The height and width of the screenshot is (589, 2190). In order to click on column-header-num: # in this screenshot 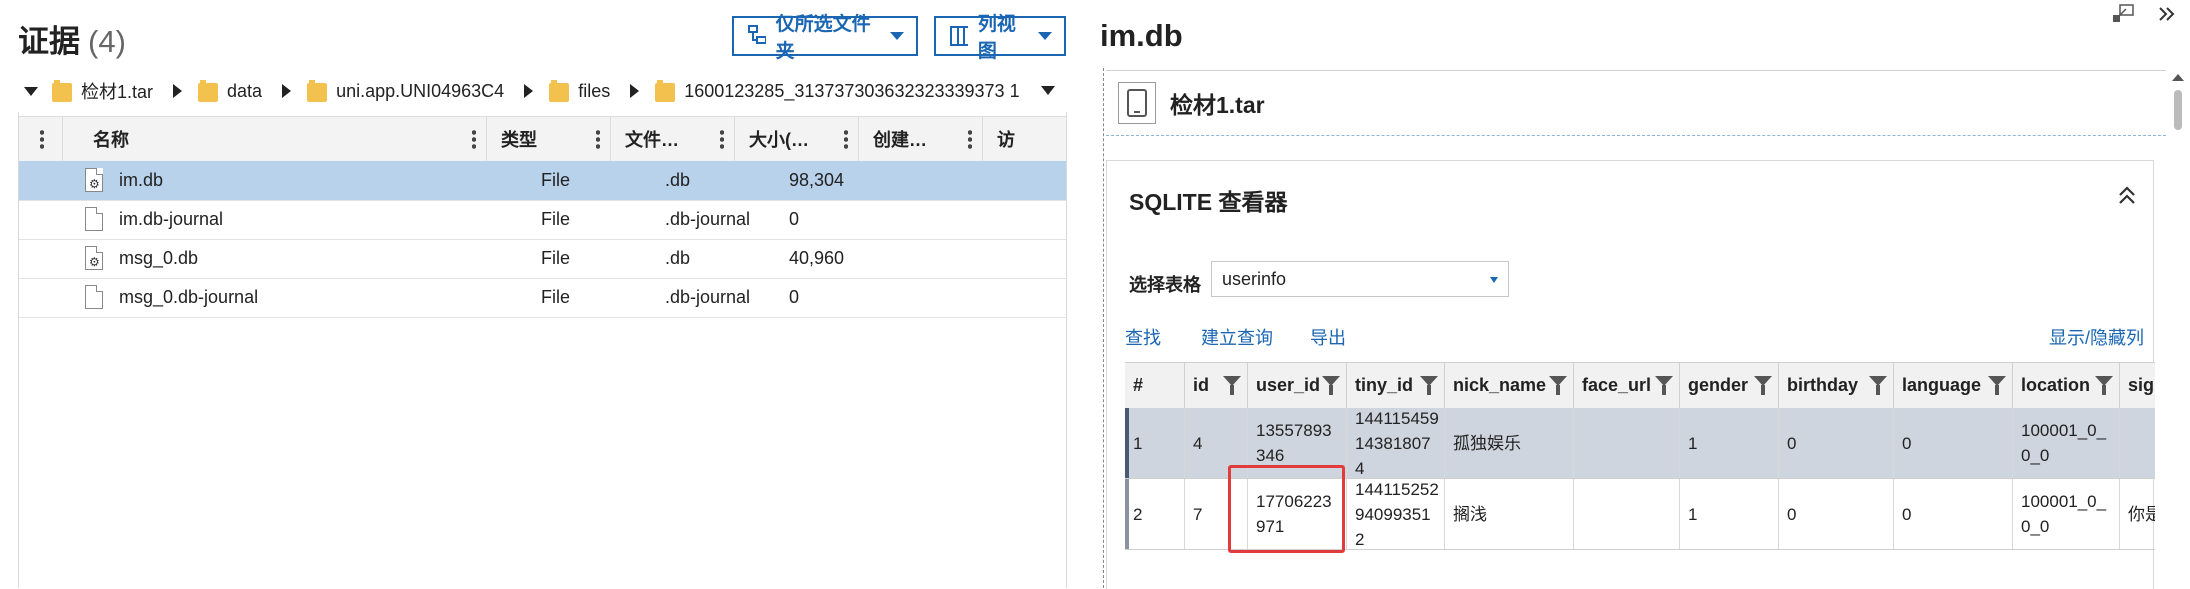, I will do `click(1155, 385)`.